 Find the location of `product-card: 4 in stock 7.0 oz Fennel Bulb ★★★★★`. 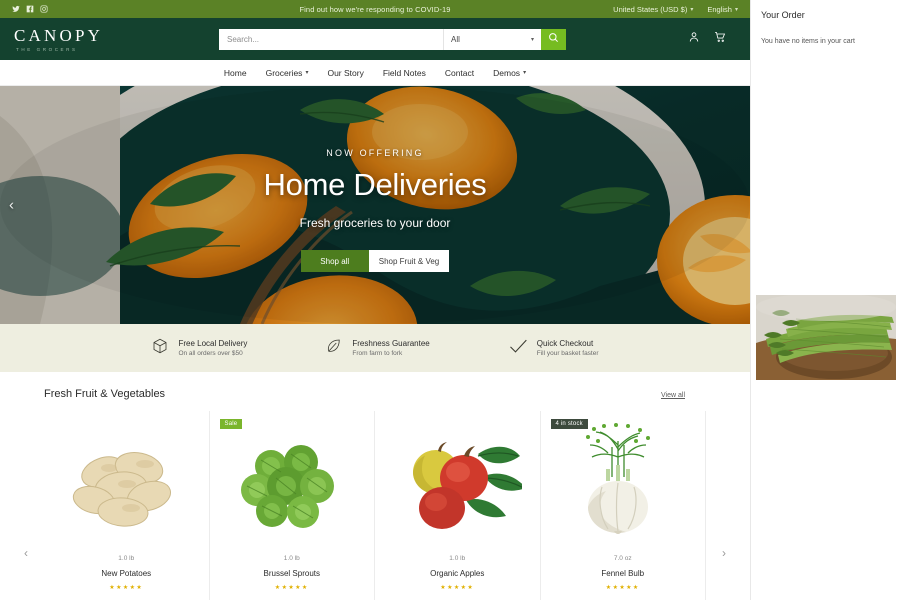

product-card: 4 in stock 7.0 oz Fennel Bulb ★★★★★ is located at coordinates (622, 505).